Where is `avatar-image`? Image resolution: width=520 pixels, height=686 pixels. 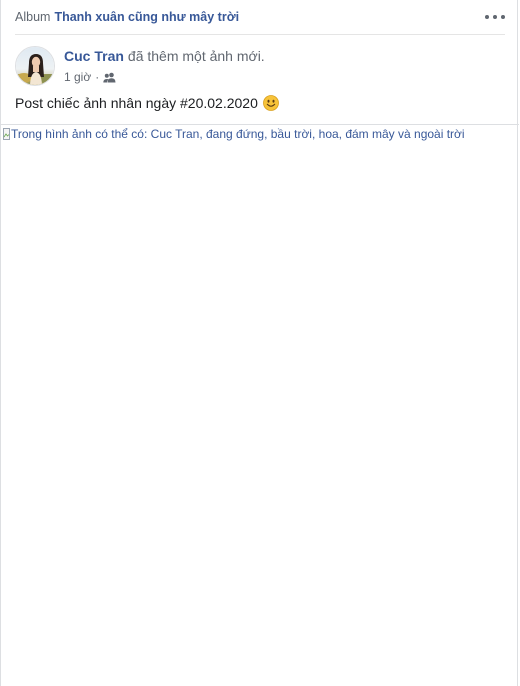
avatar-image is located at coordinates (35, 66).